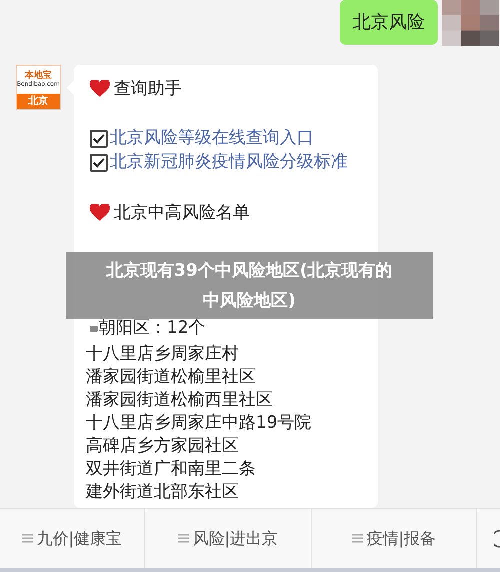 This screenshot has height=572, width=500. What do you see at coordinates (94, 329) in the screenshot?
I see `bullet-icon` at bounding box center [94, 329].